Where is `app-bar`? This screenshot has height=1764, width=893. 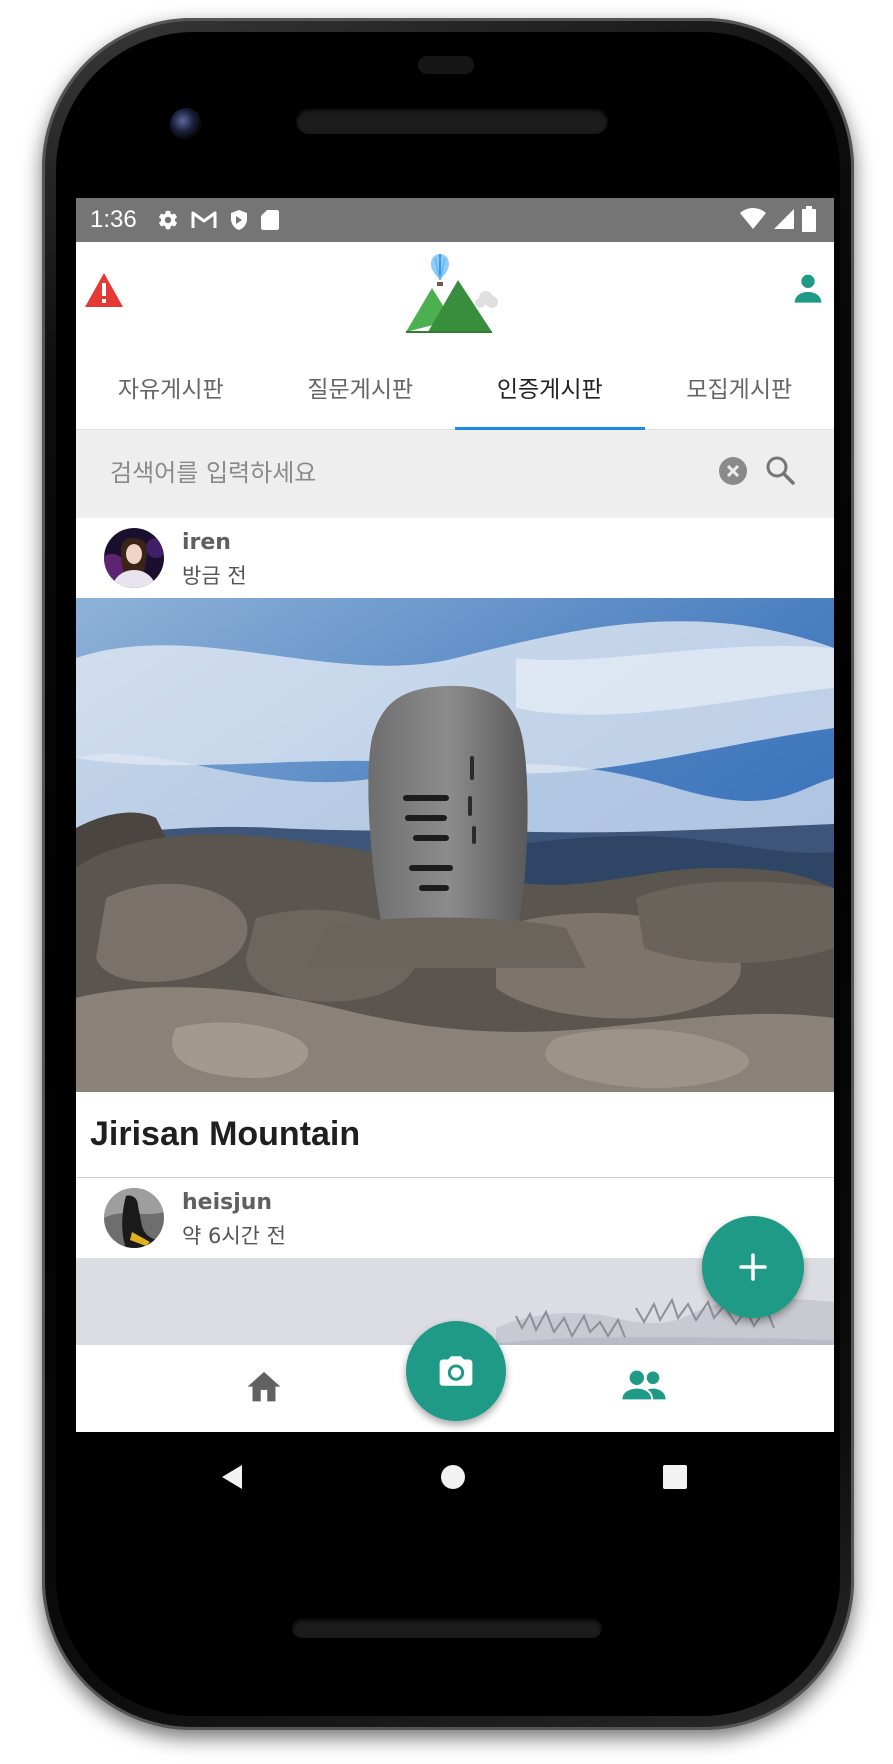 app-bar is located at coordinates (455, 293).